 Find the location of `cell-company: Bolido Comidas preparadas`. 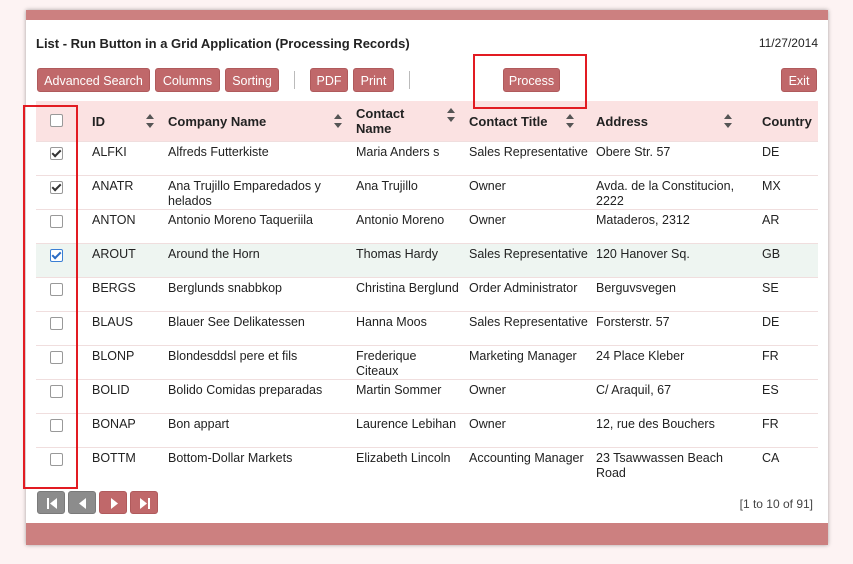

cell-company: Bolido Comidas preparadas is located at coordinates (245, 390).